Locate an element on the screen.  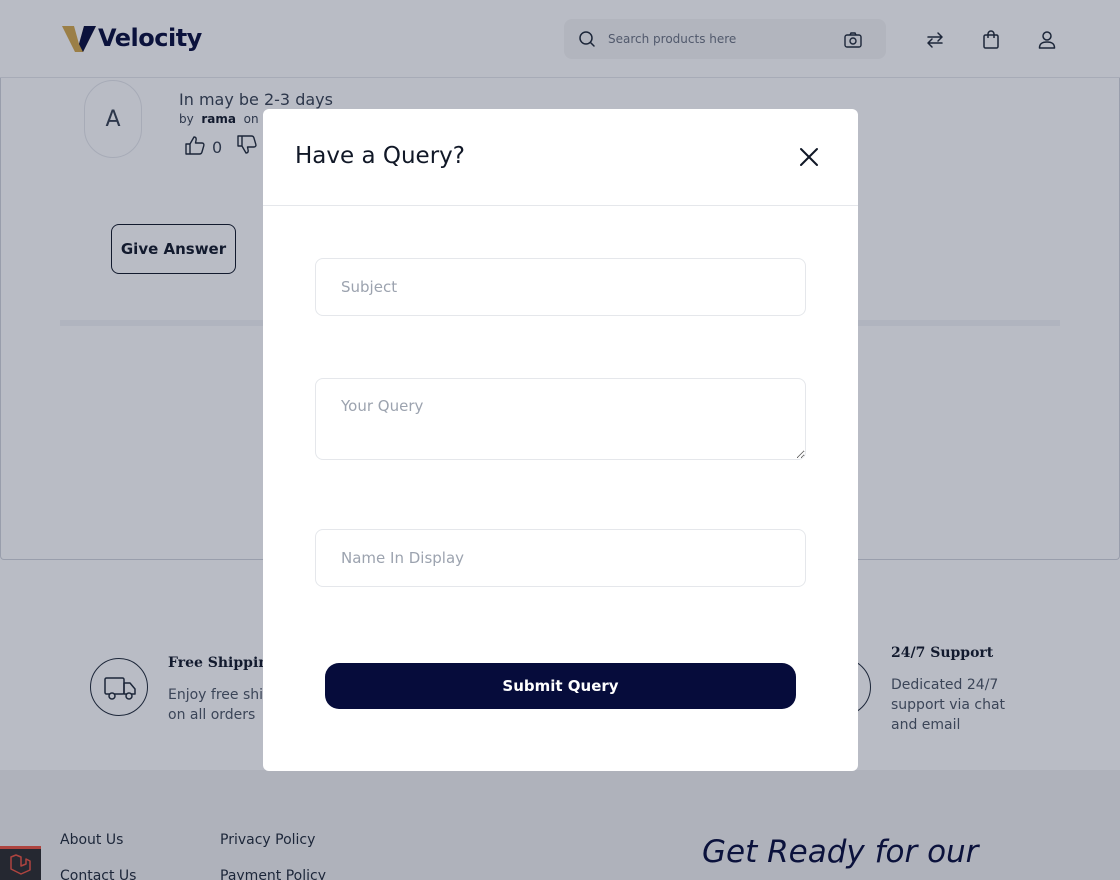
close-icon is located at coordinates (809, 157).